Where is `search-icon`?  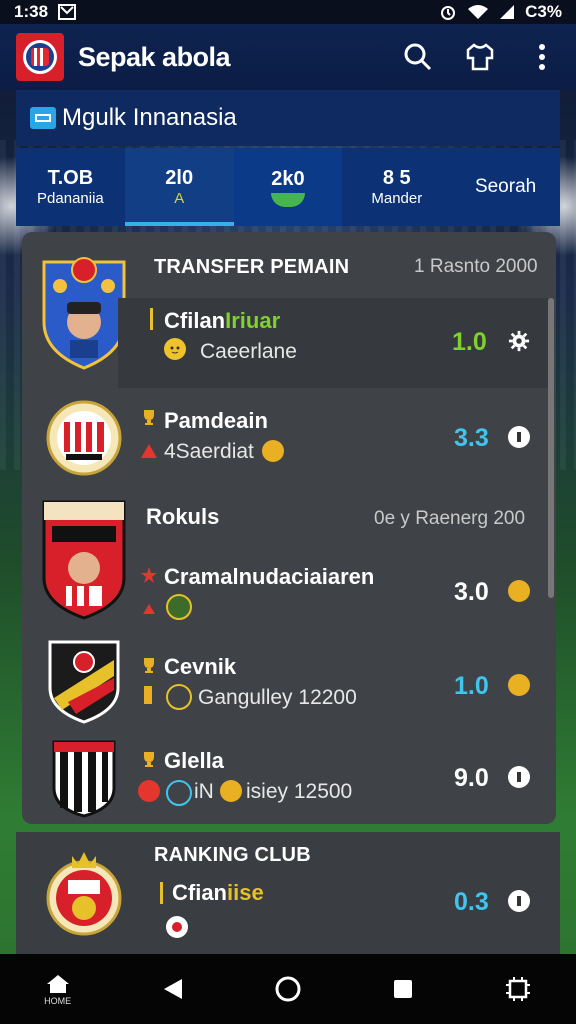
search-icon is located at coordinates (418, 57).